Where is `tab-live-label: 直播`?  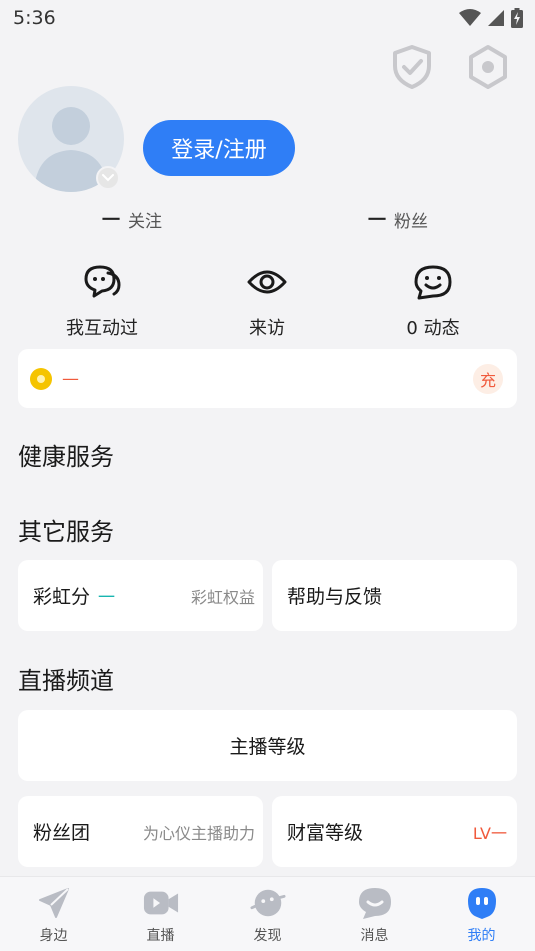 tab-live-label: 直播 is located at coordinates (160, 936).